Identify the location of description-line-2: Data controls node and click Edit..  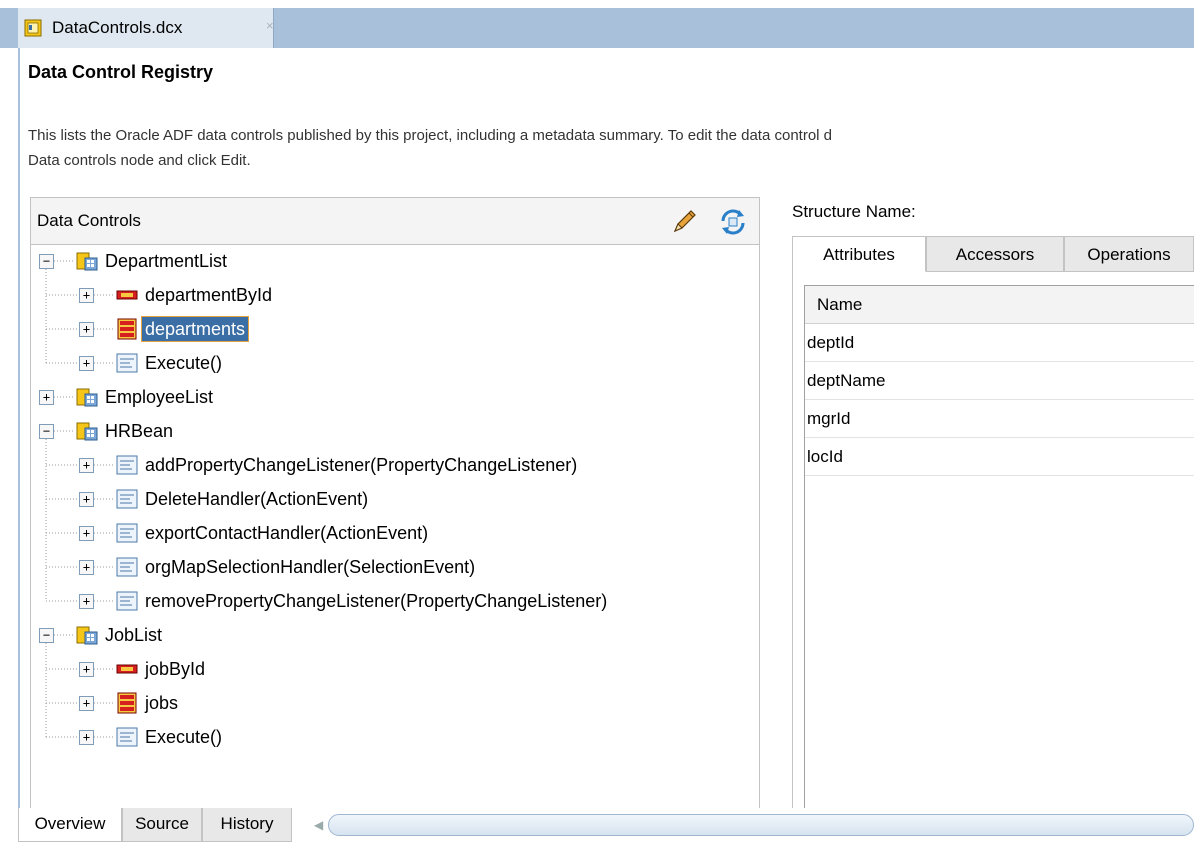
(139, 160).